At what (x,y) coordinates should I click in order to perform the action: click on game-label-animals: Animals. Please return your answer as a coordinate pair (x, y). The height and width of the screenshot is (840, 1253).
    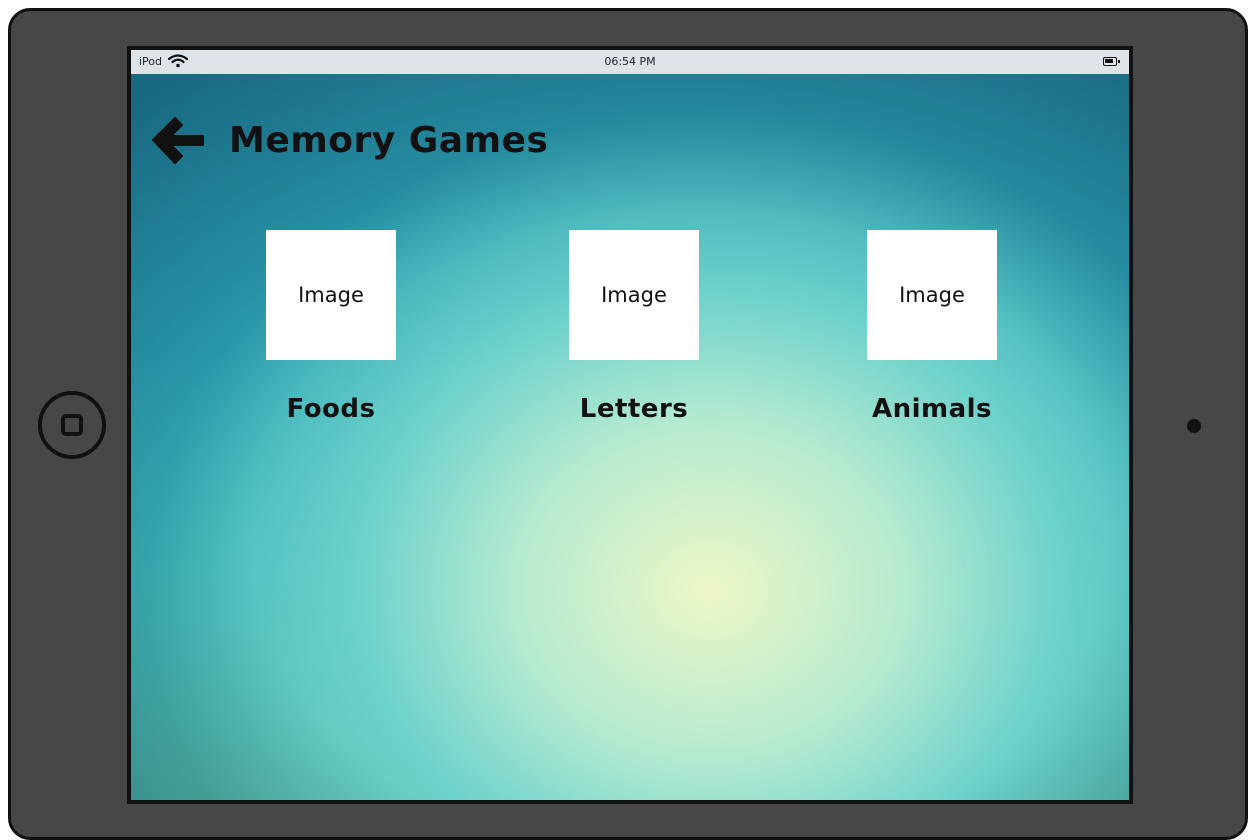
    Looking at the image, I should click on (932, 409).